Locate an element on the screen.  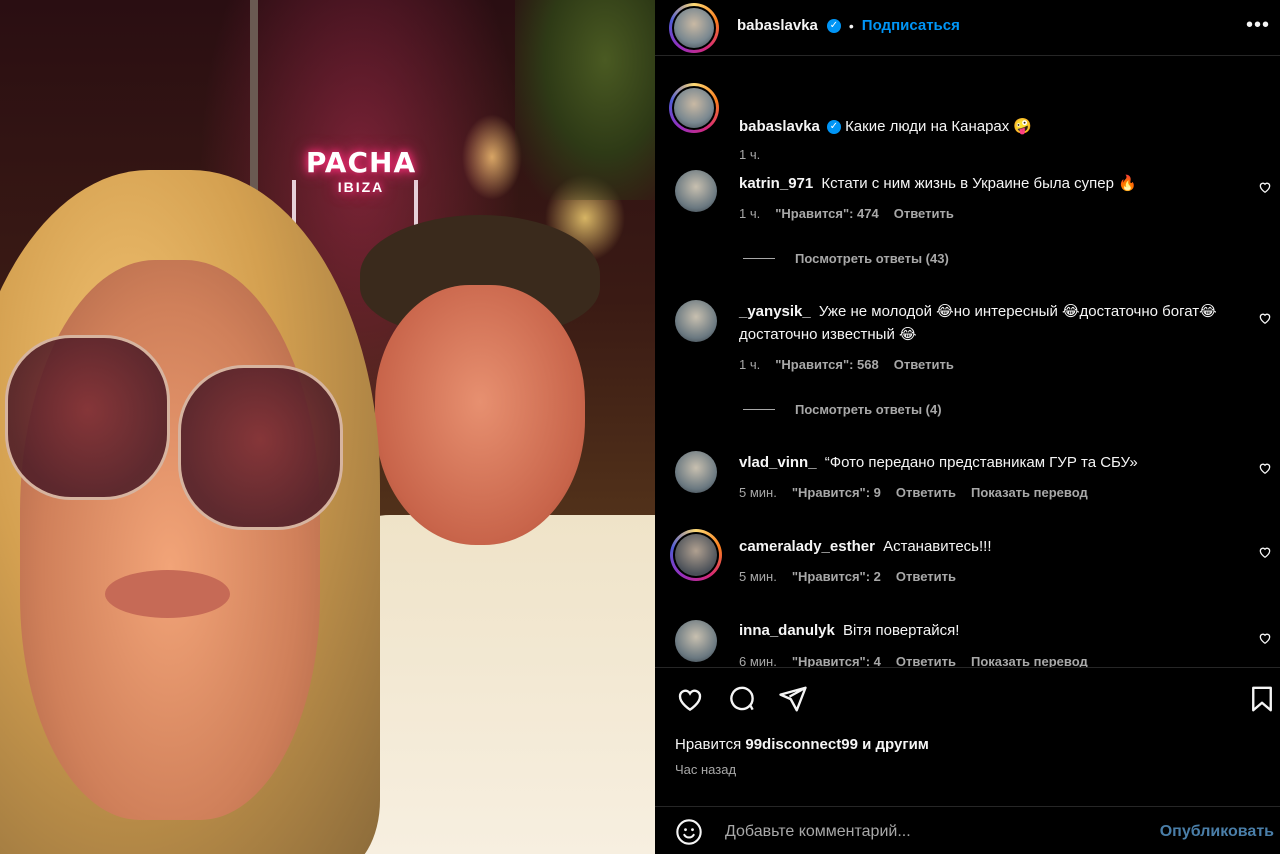
man-face is located at coordinates (480, 415).